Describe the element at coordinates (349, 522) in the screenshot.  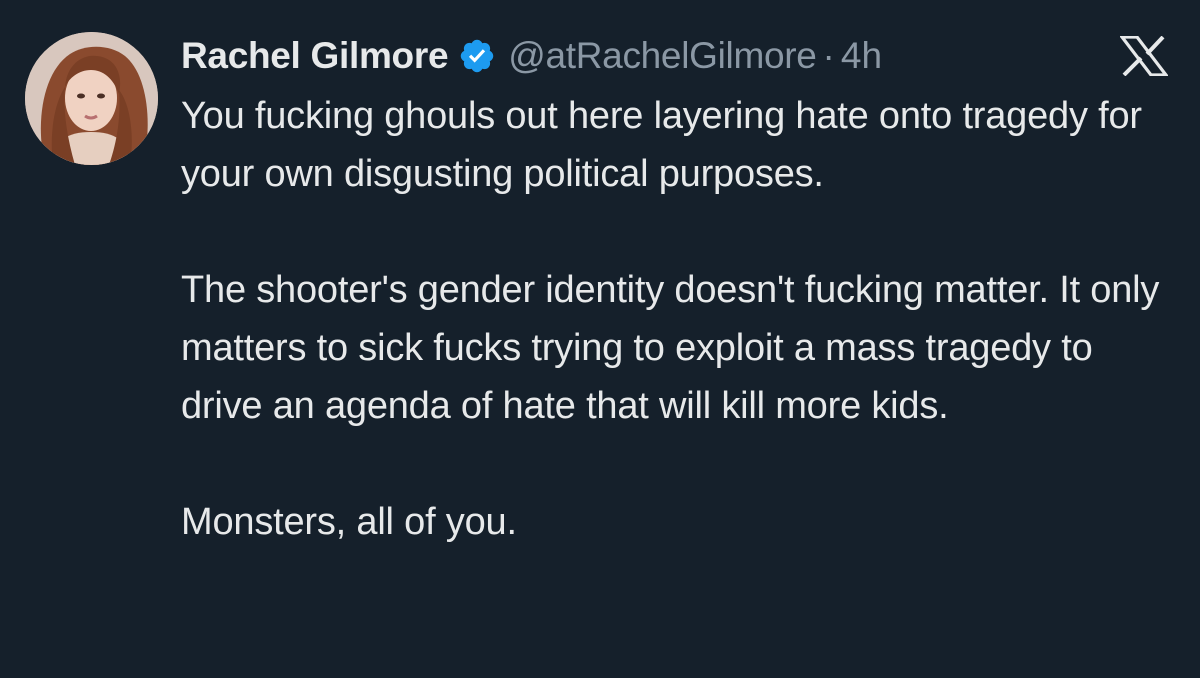
I see `tweet-paragraph: Monsters, all of you.` at that location.